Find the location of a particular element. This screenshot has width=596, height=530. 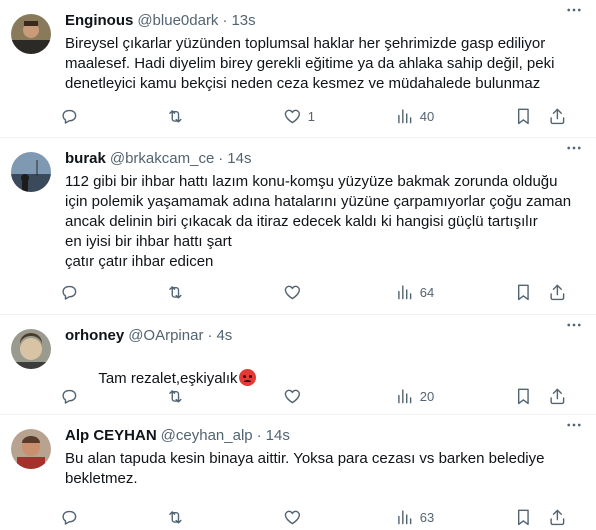

display-name: Enginous is located at coordinates (99, 20).